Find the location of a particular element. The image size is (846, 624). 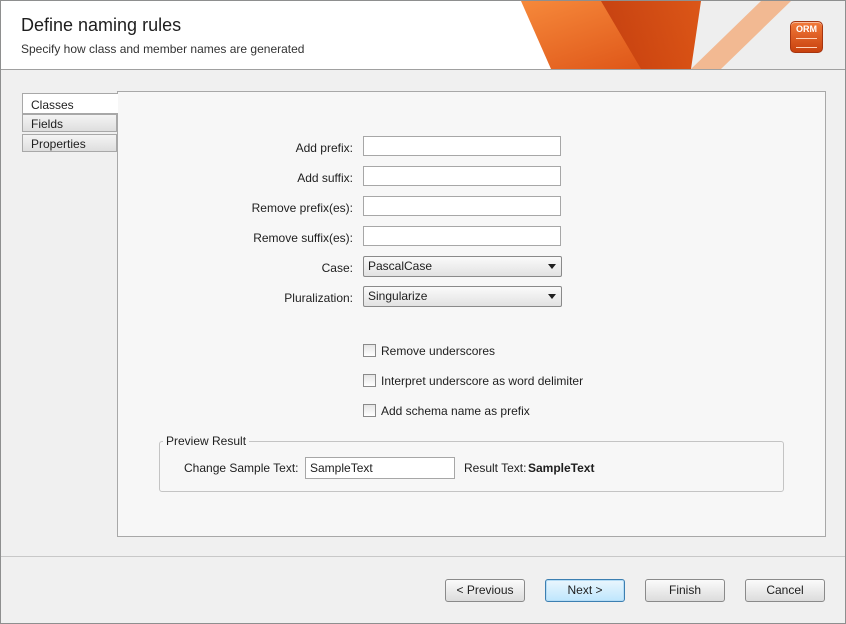

add-suffix-label: Add suffix: is located at coordinates (325, 178).